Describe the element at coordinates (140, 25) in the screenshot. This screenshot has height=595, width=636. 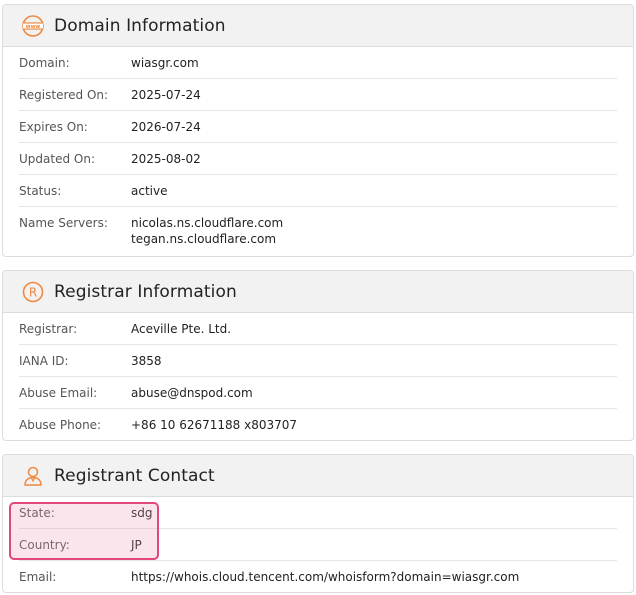
I see `domain-information-title: Domain Information` at that location.